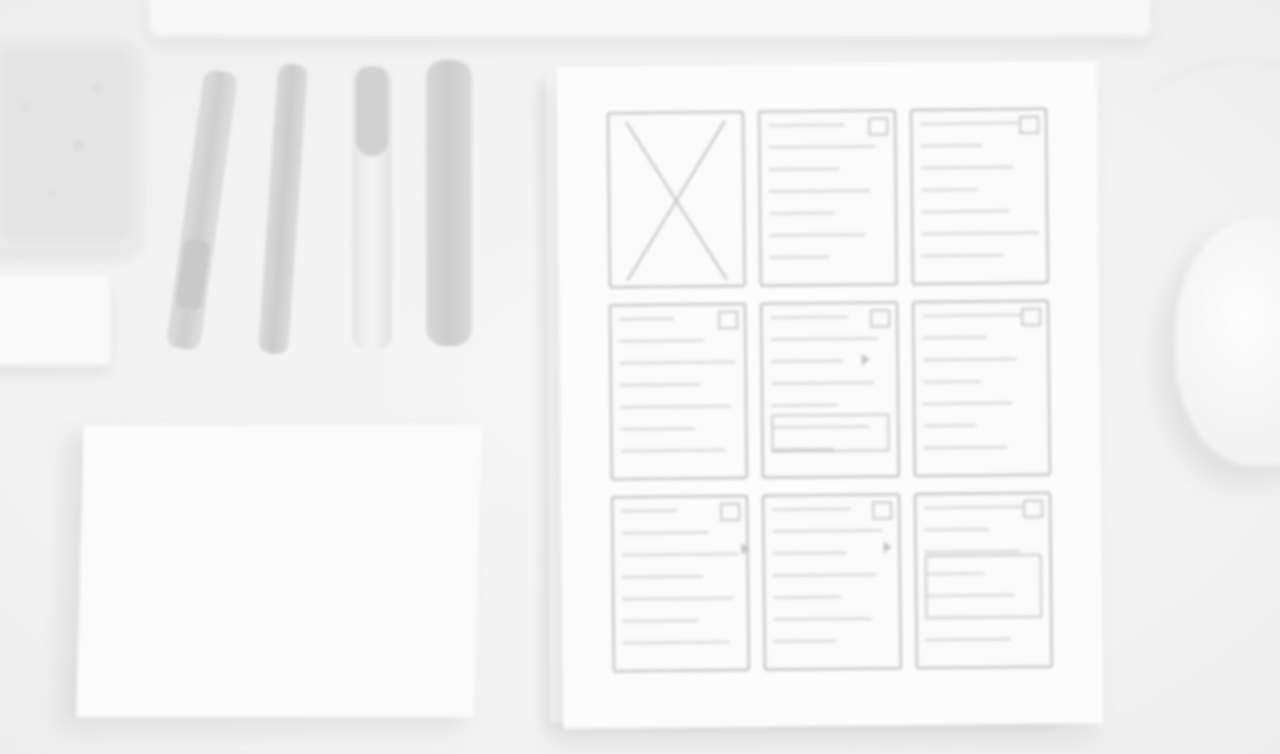 The width and height of the screenshot is (1280, 754). Describe the element at coordinates (55, 320) in the screenshot. I see `eraser` at that location.